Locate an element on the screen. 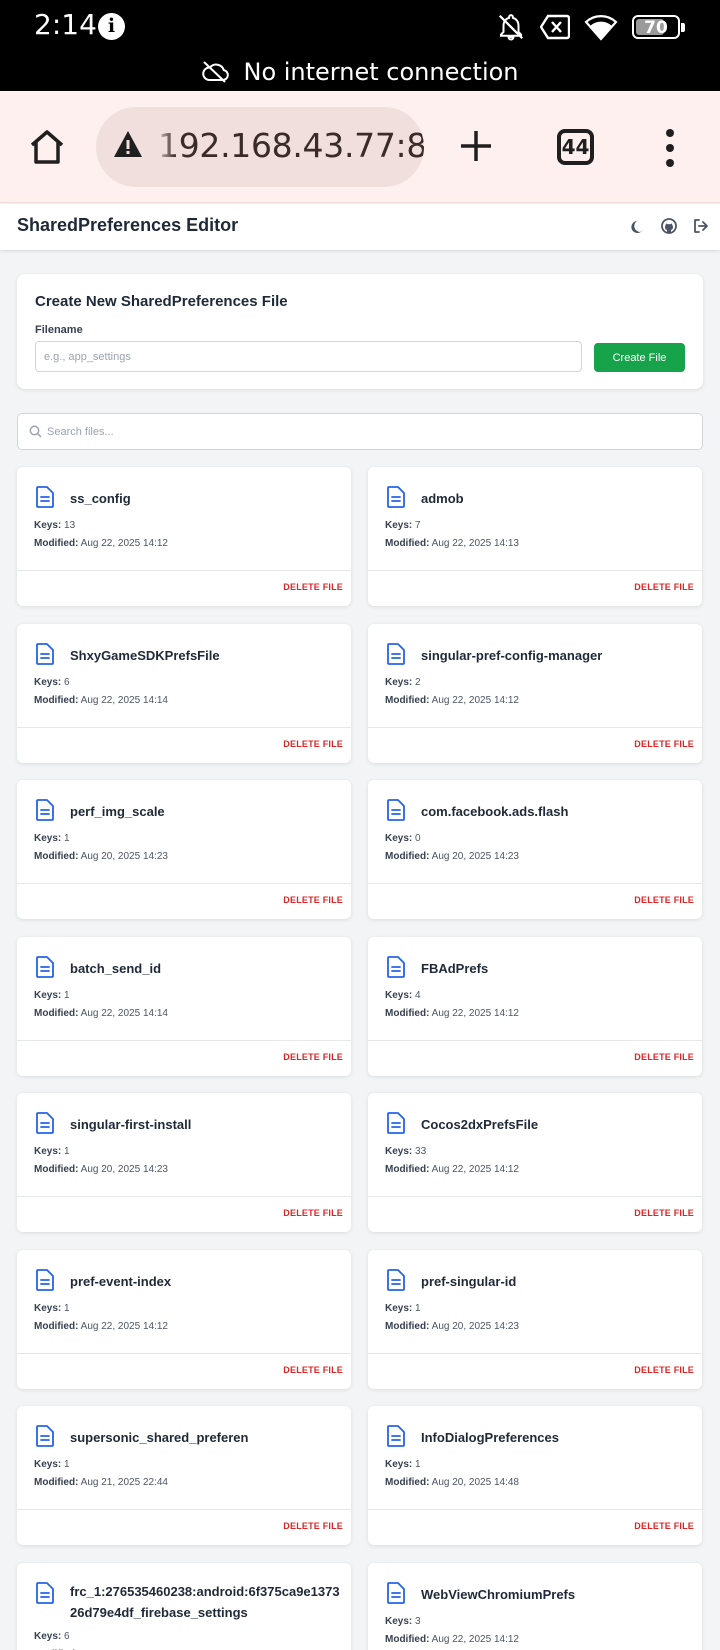 This screenshot has width=720, height=1650. file-name: ss_config is located at coordinates (205, 498).